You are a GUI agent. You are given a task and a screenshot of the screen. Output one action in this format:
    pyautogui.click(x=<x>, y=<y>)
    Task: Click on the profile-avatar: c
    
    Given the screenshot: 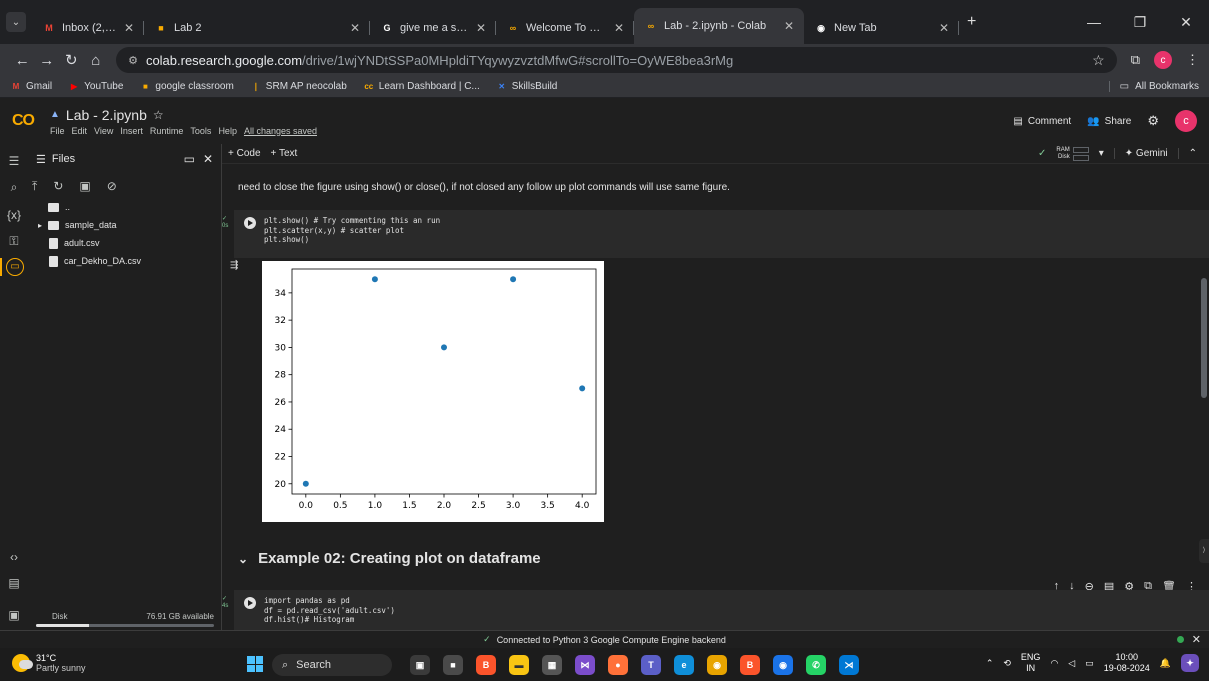 What is the action you would take?
    pyautogui.click(x=1163, y=60)
    